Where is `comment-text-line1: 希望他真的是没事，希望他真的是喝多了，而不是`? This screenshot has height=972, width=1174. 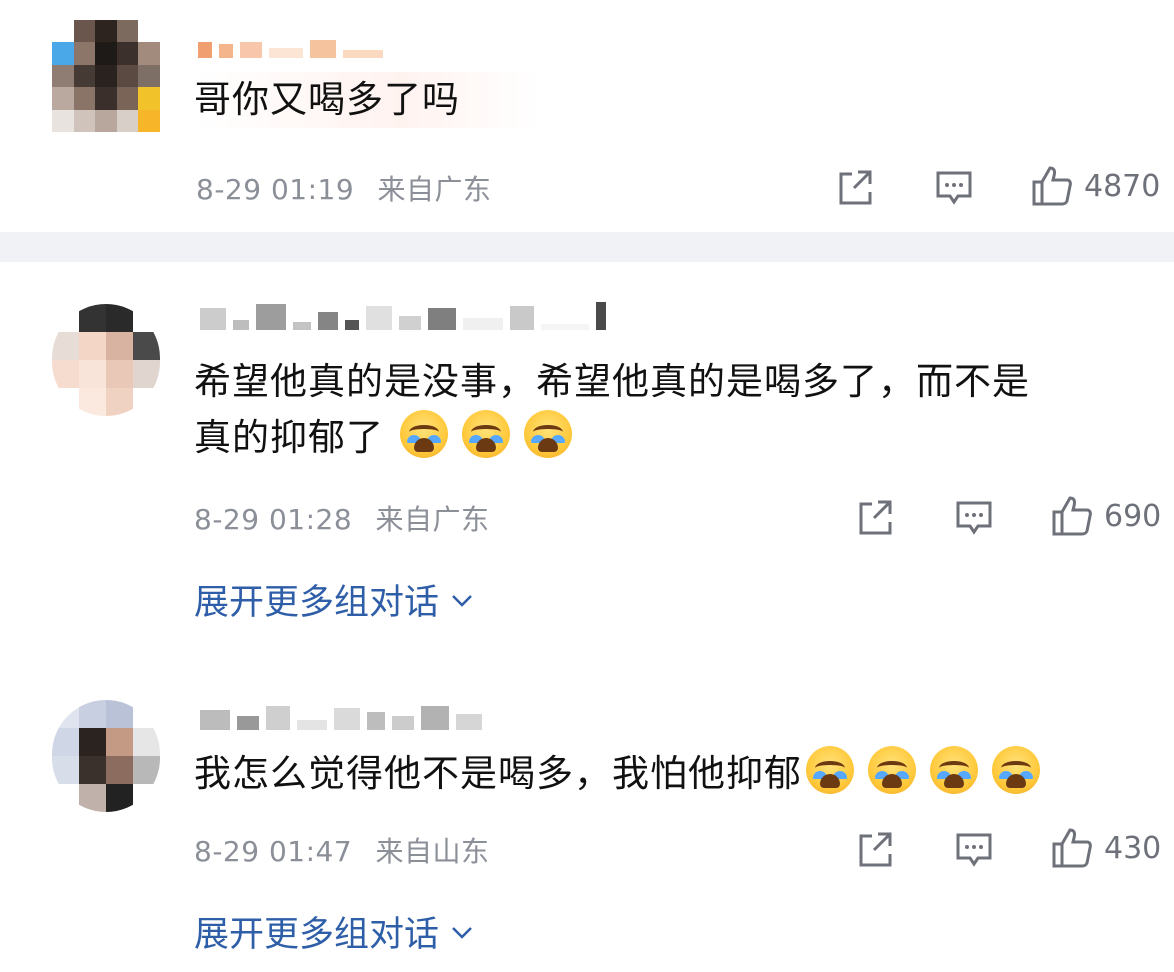
comment-text-line1: 希望他真的是没事，希望他真的是喝多了，而不是 is located at coordinates (612, 381).